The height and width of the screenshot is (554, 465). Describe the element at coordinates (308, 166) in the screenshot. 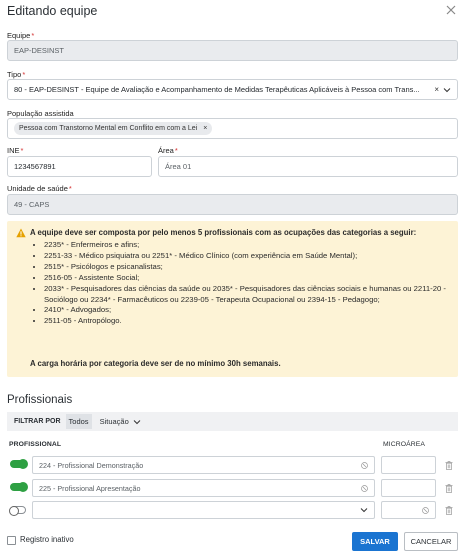

I see `area-field: Área 01` at that location.